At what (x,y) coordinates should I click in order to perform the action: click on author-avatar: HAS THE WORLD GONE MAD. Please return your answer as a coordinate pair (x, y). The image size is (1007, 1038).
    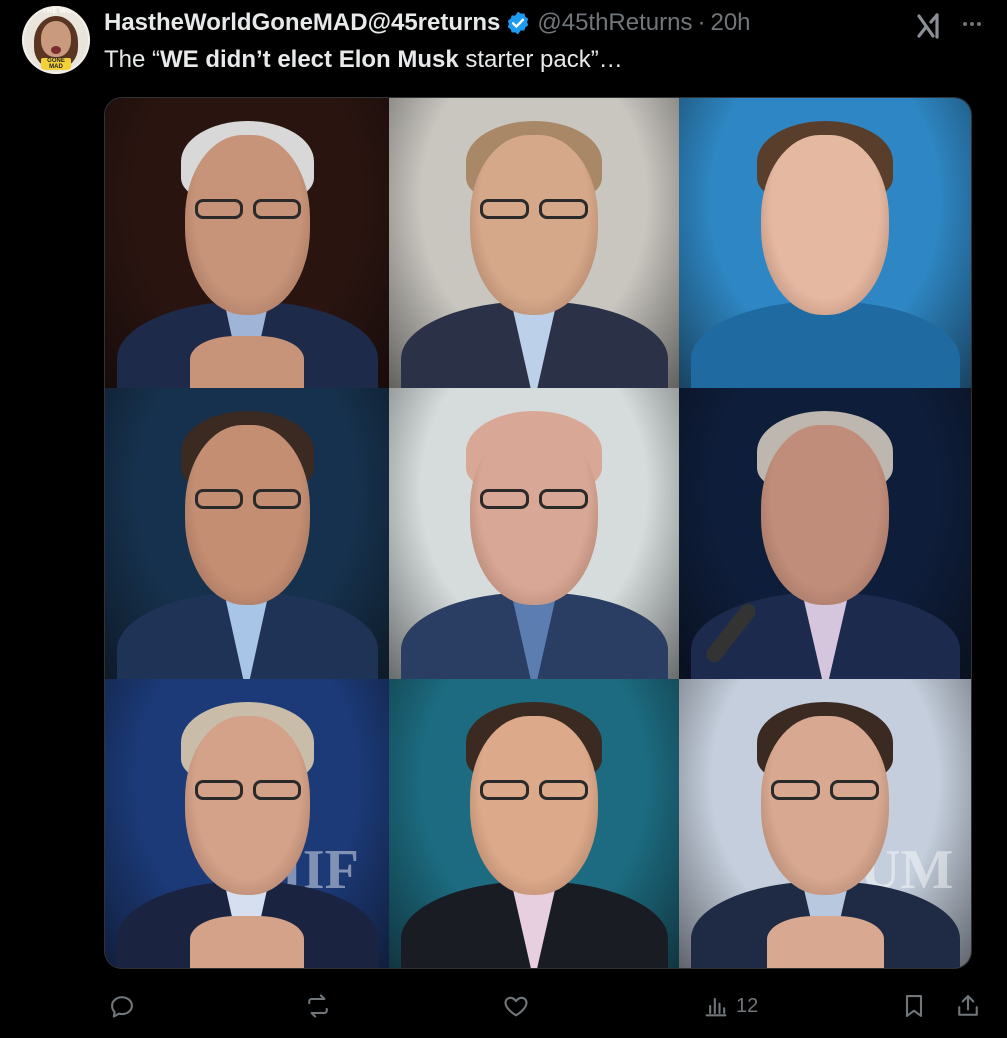
    Looking at the image, I should click on (56, 40).